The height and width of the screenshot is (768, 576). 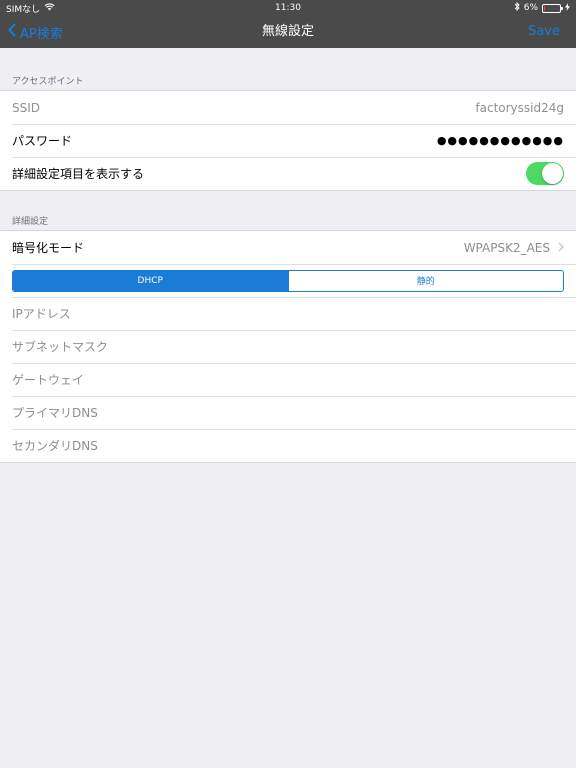 I want to click on primary-dns-field: プライマリDNS, so click(x=288, y=412).